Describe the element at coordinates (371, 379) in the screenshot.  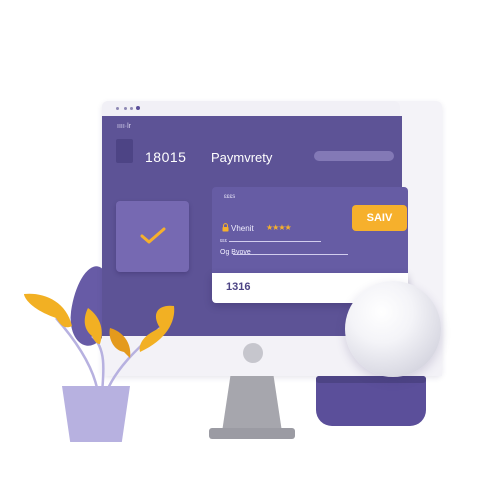
I see `bowl-rim` at that location.